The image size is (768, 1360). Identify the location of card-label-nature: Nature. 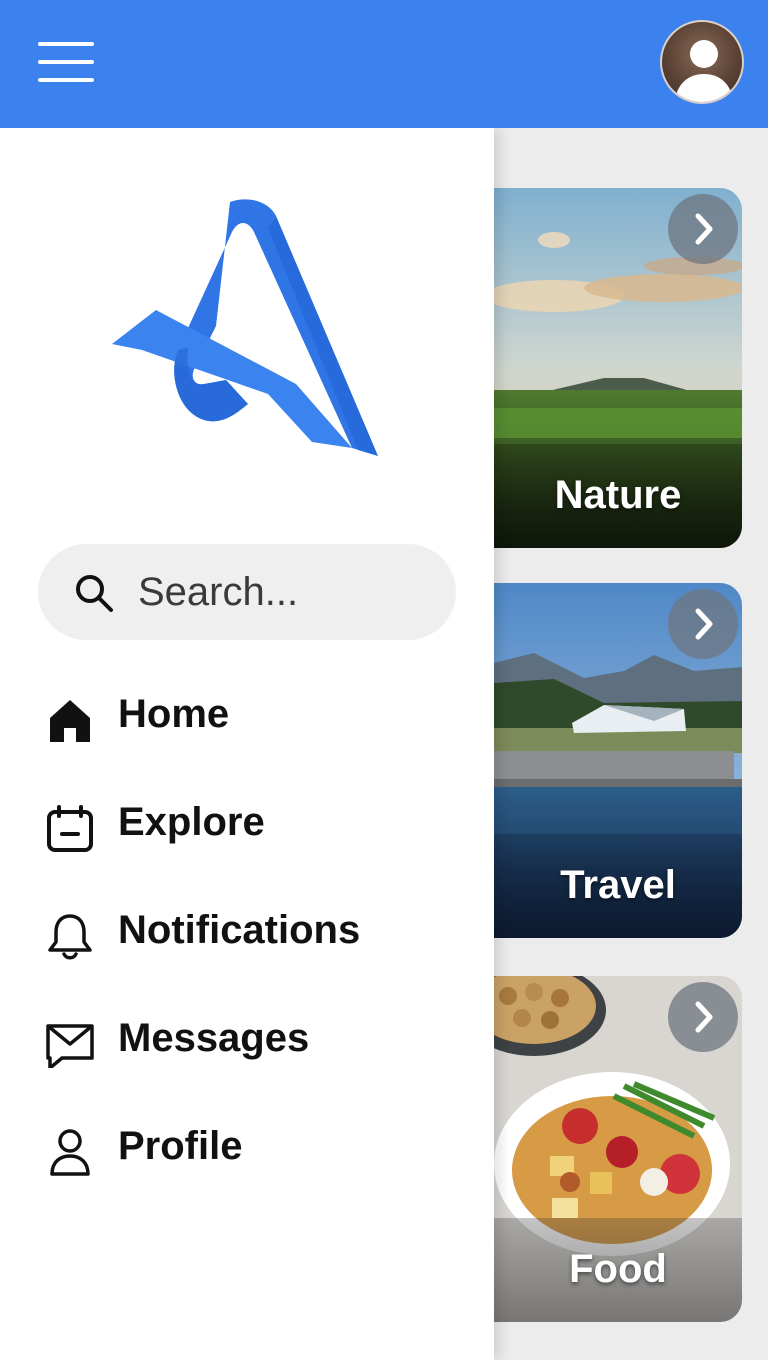
(618, 495).